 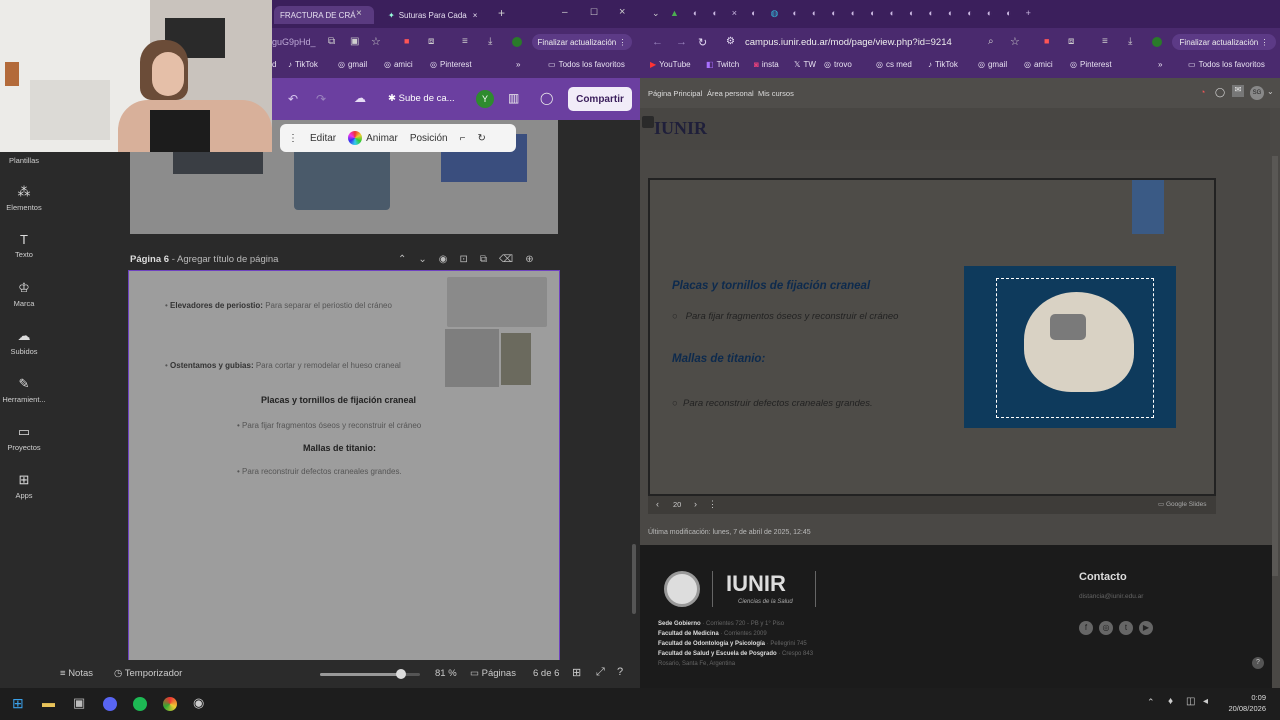 What do you see at coordinates (170, 704) in the screenshot?
I see `chrome-icon` at bounding box center [170, 704].